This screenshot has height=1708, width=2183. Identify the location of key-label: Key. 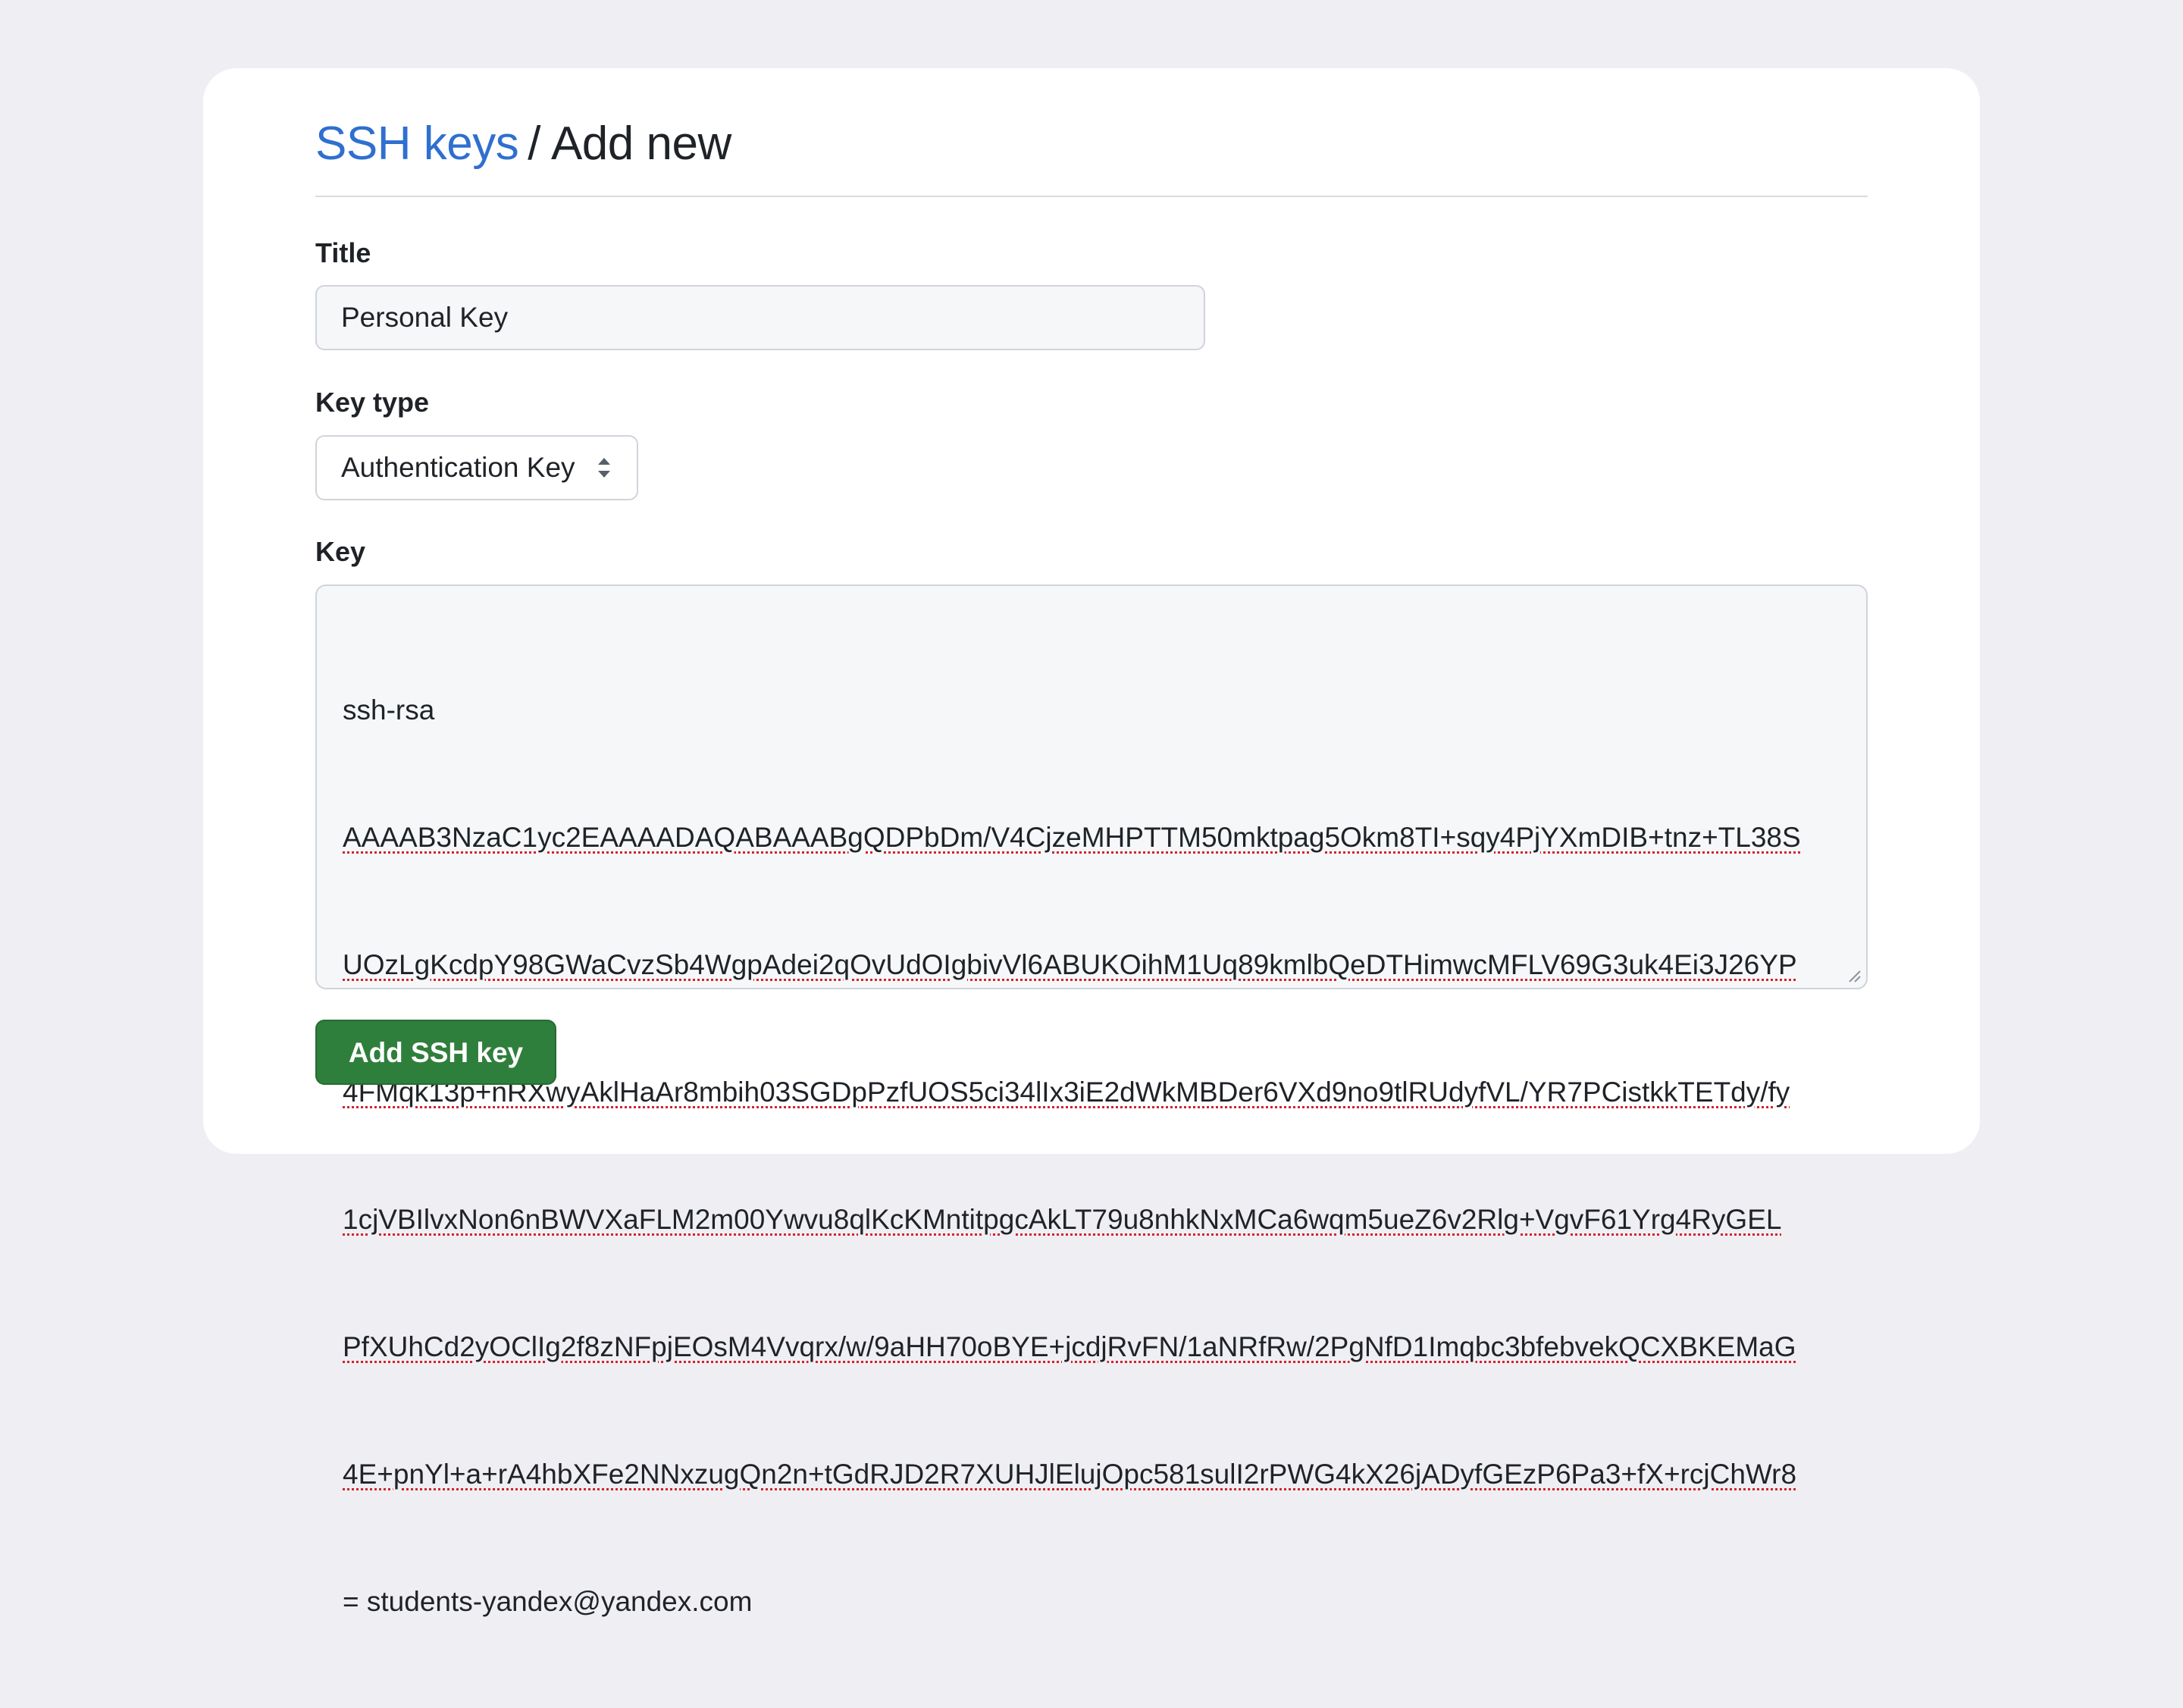
(340, 551).